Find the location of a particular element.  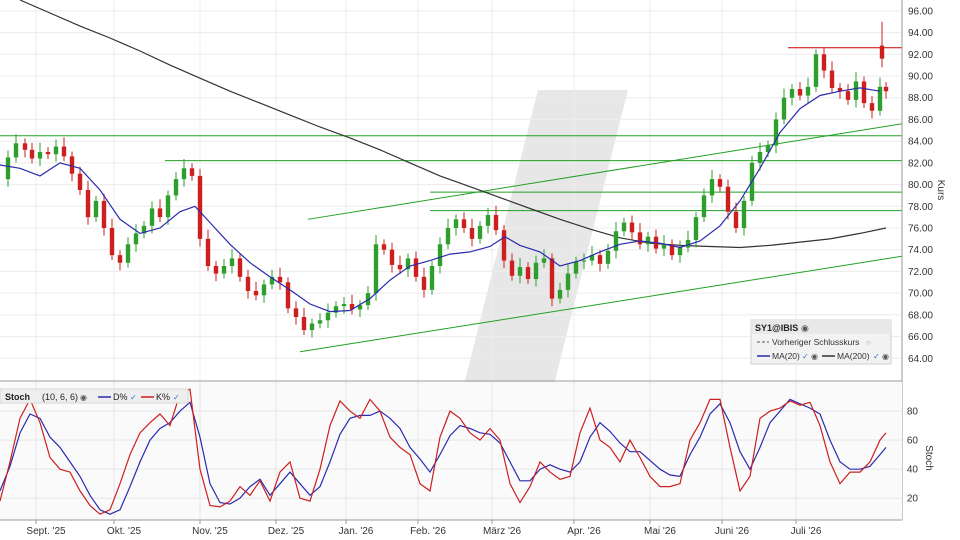

stoch-y-tick: 80 is located at coordinates (913, 412).